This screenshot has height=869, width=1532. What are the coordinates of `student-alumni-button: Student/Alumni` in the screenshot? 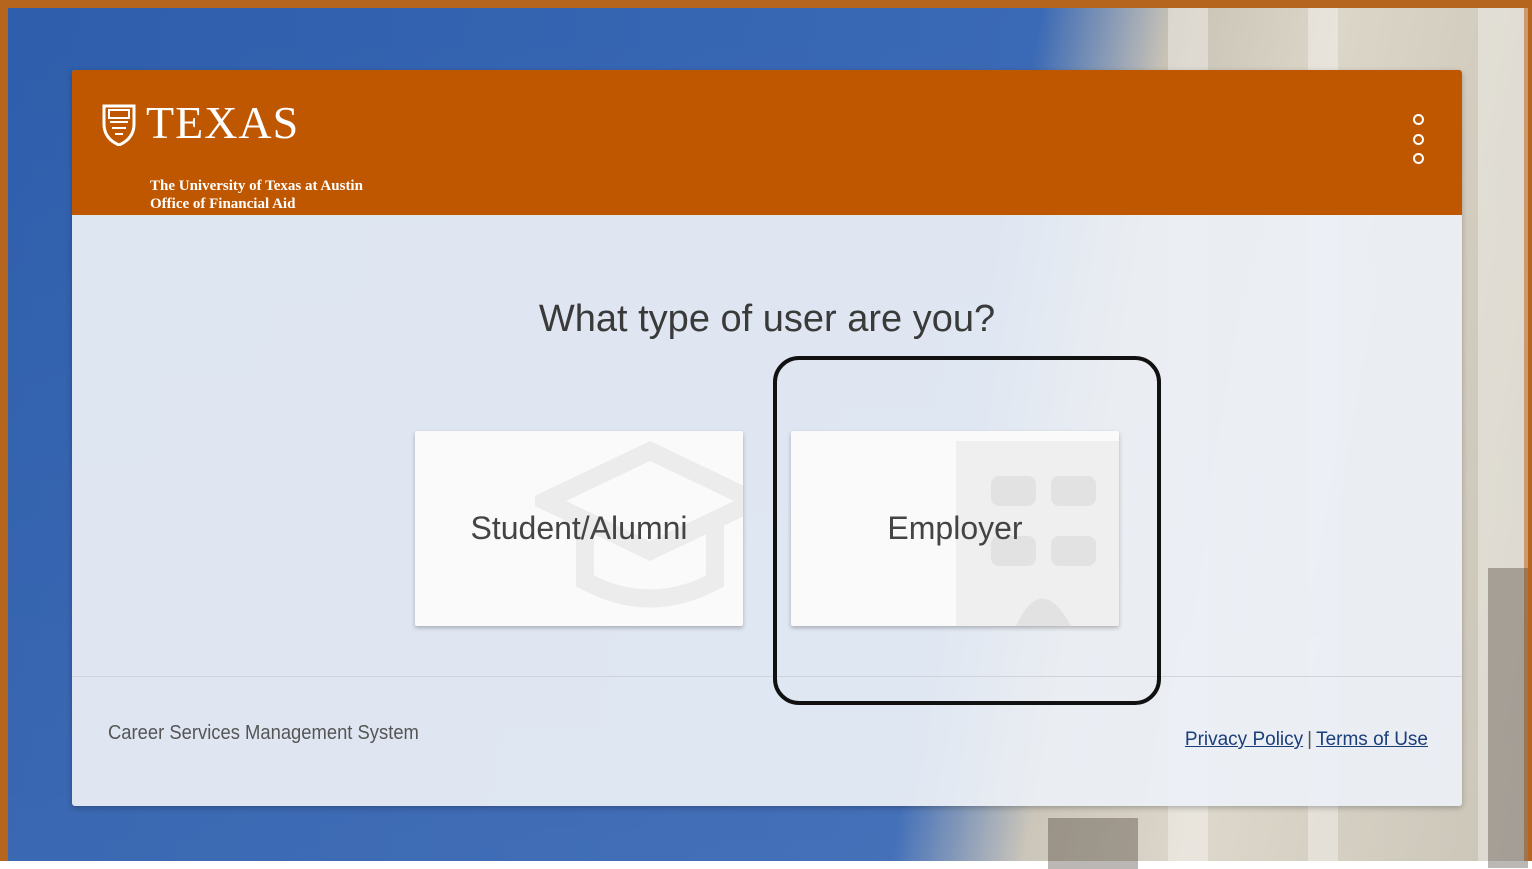 It's located at (579, 528).